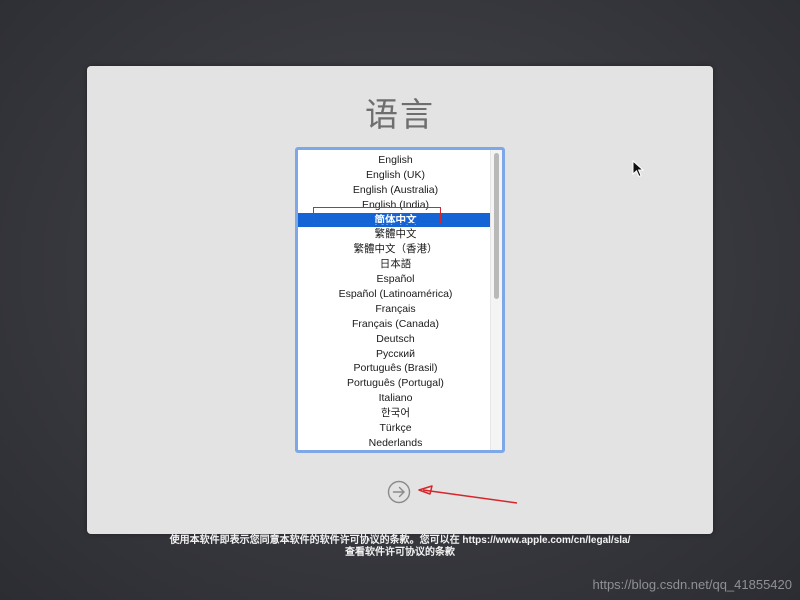 The width and height of the screenshot is (800, 600). Describe the element at coordinates (468, 494) in the screenshot. I see `annotation-arrow-icon` at that location.